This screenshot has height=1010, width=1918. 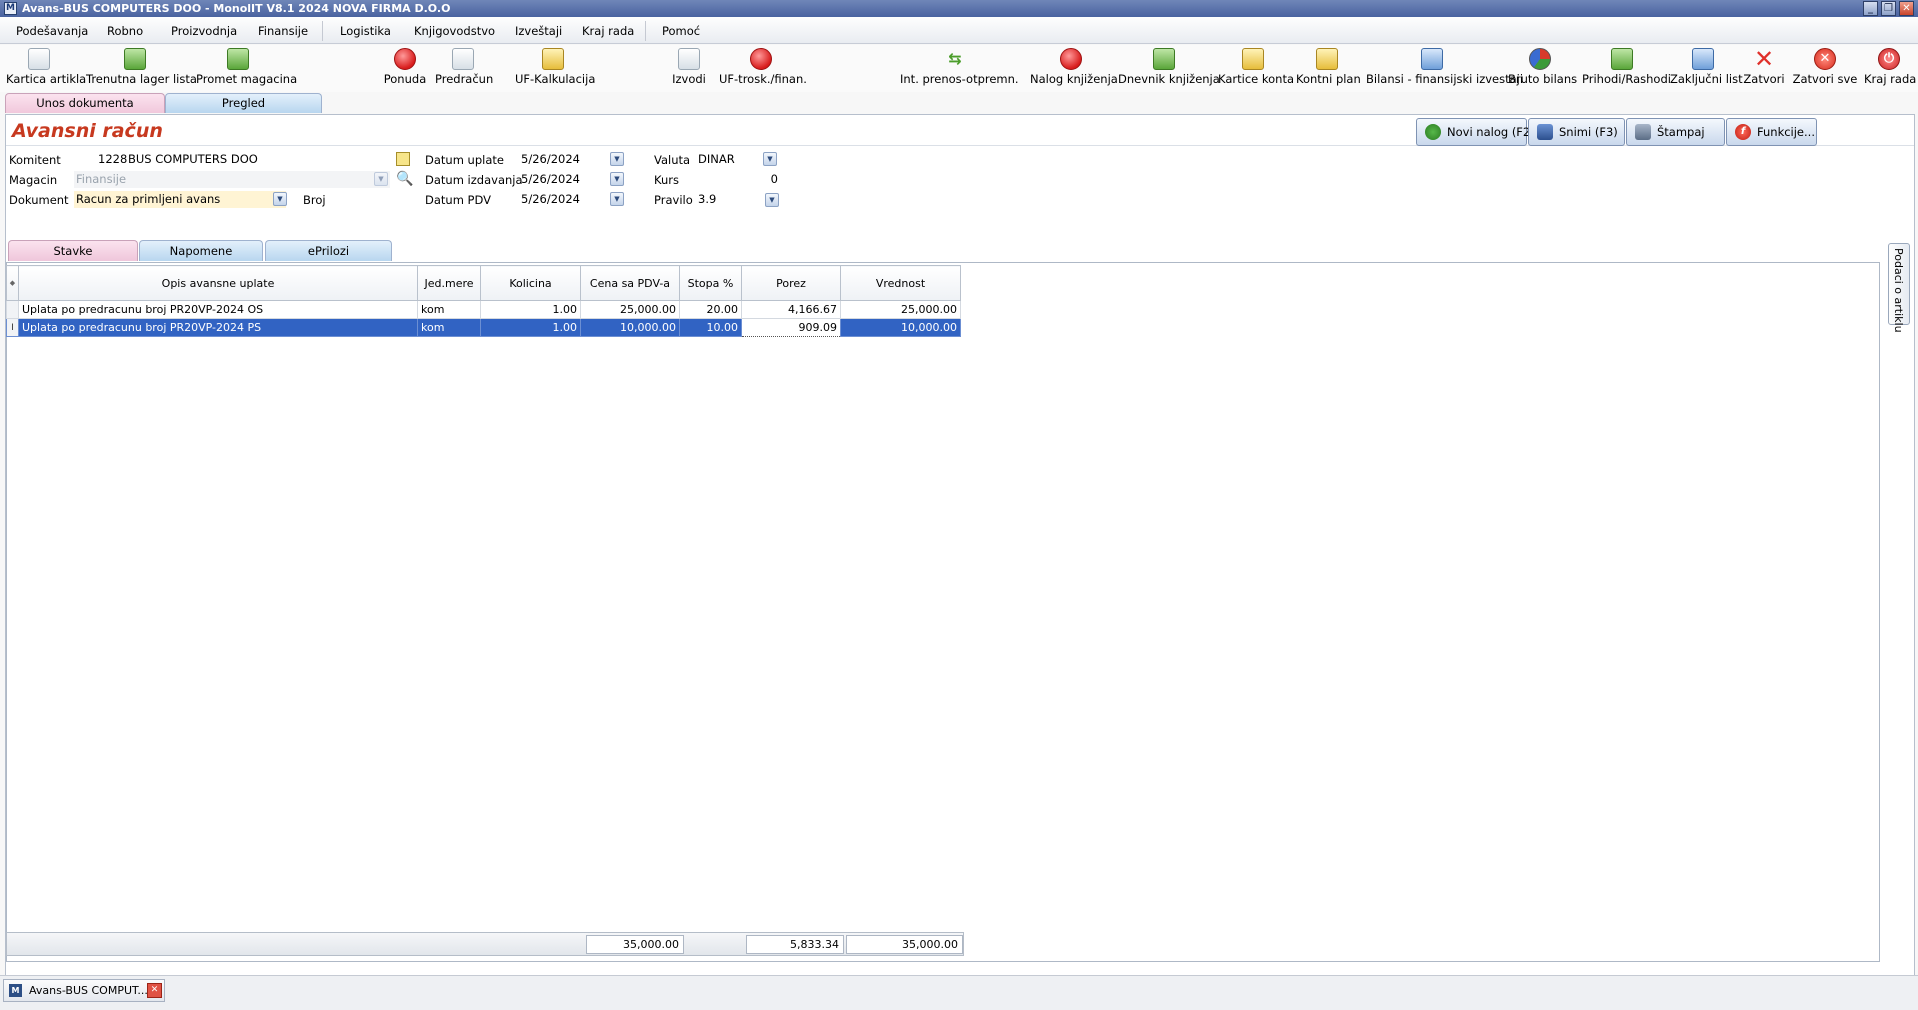 I want to click on tb-promet-magacina: Promet magacina, so click(x=246, y=67).